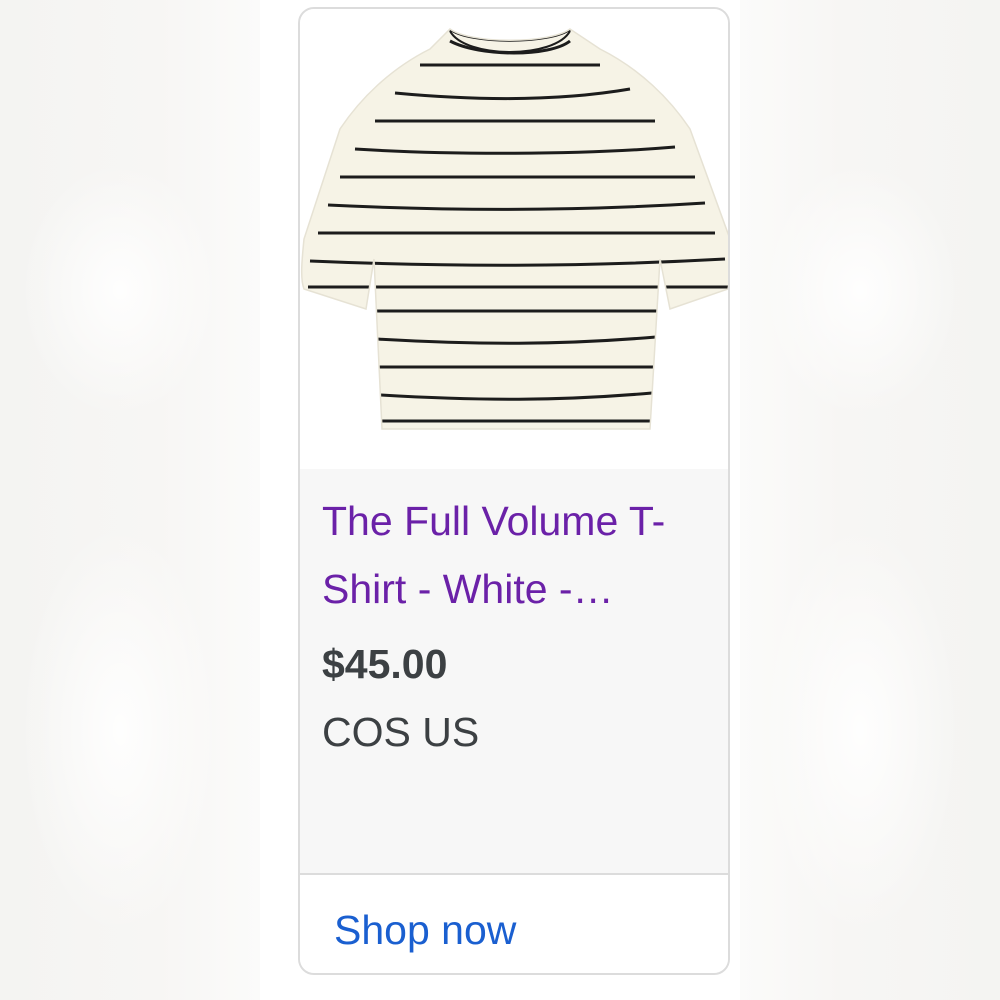  I want to click on shop-now-link: Shop now, so click(425, 930).